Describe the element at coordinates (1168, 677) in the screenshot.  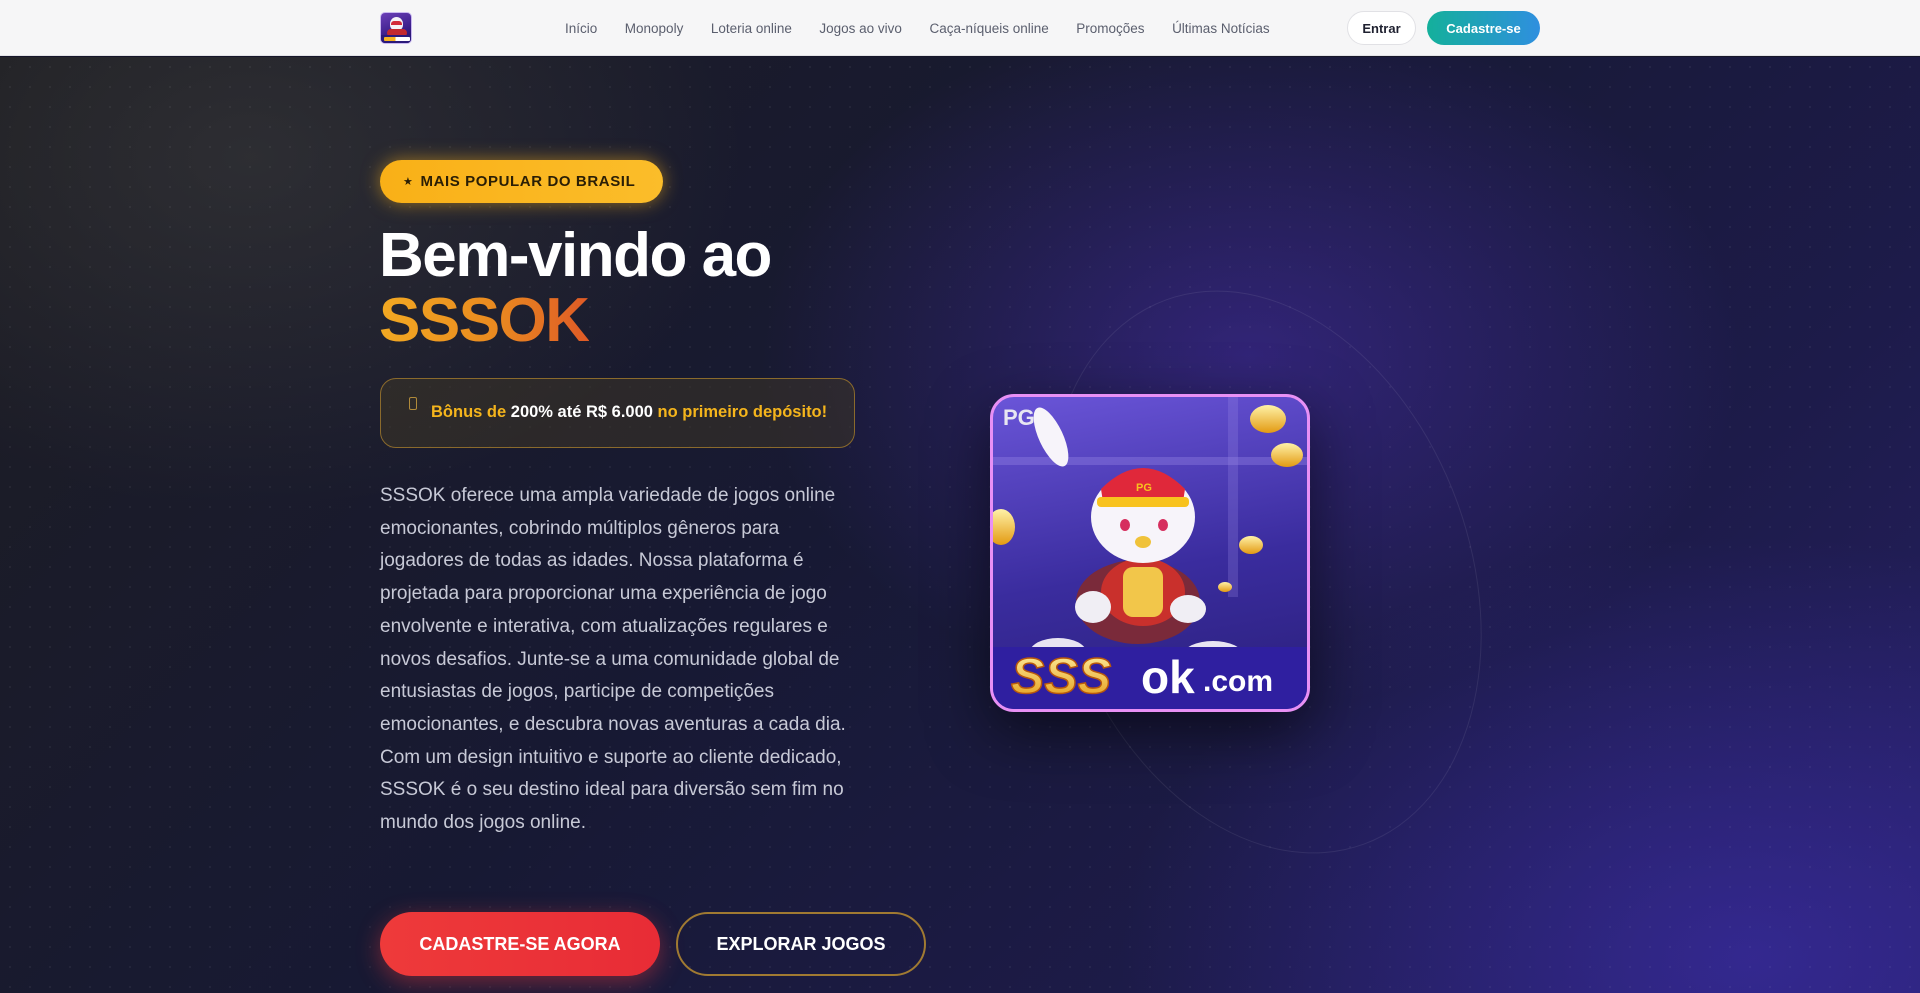
I see `card-brand-ok: ok` at that location.